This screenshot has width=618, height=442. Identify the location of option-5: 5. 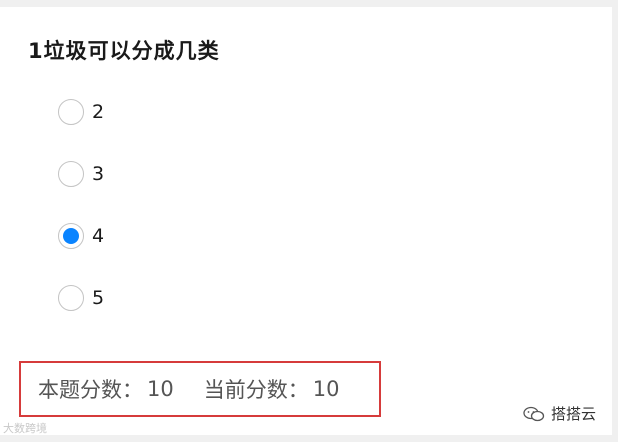
(81, 298).